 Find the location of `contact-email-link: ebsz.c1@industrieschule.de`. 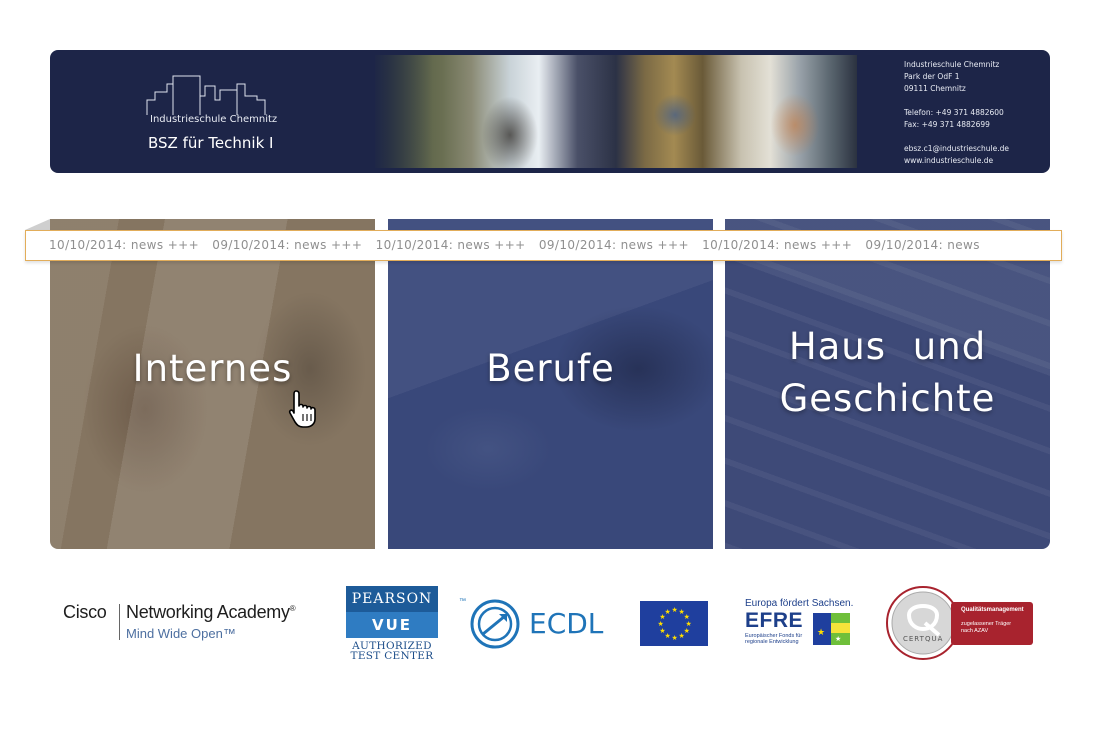

contact-email-link: ebsz.c1@industrieschule.de is located at coordinates (974, 149).